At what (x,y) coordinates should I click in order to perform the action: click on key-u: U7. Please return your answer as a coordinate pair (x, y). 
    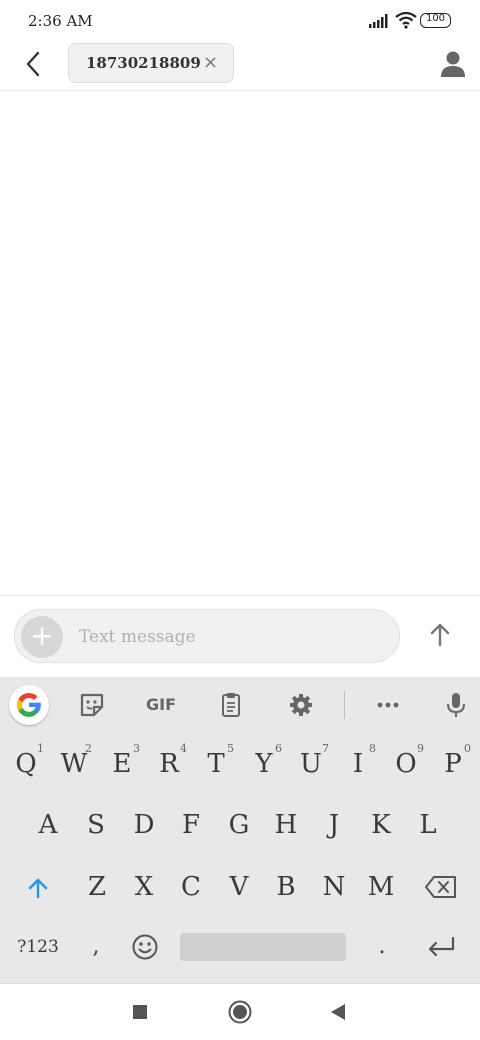
    Looking at the image, I should click on (311, 764).